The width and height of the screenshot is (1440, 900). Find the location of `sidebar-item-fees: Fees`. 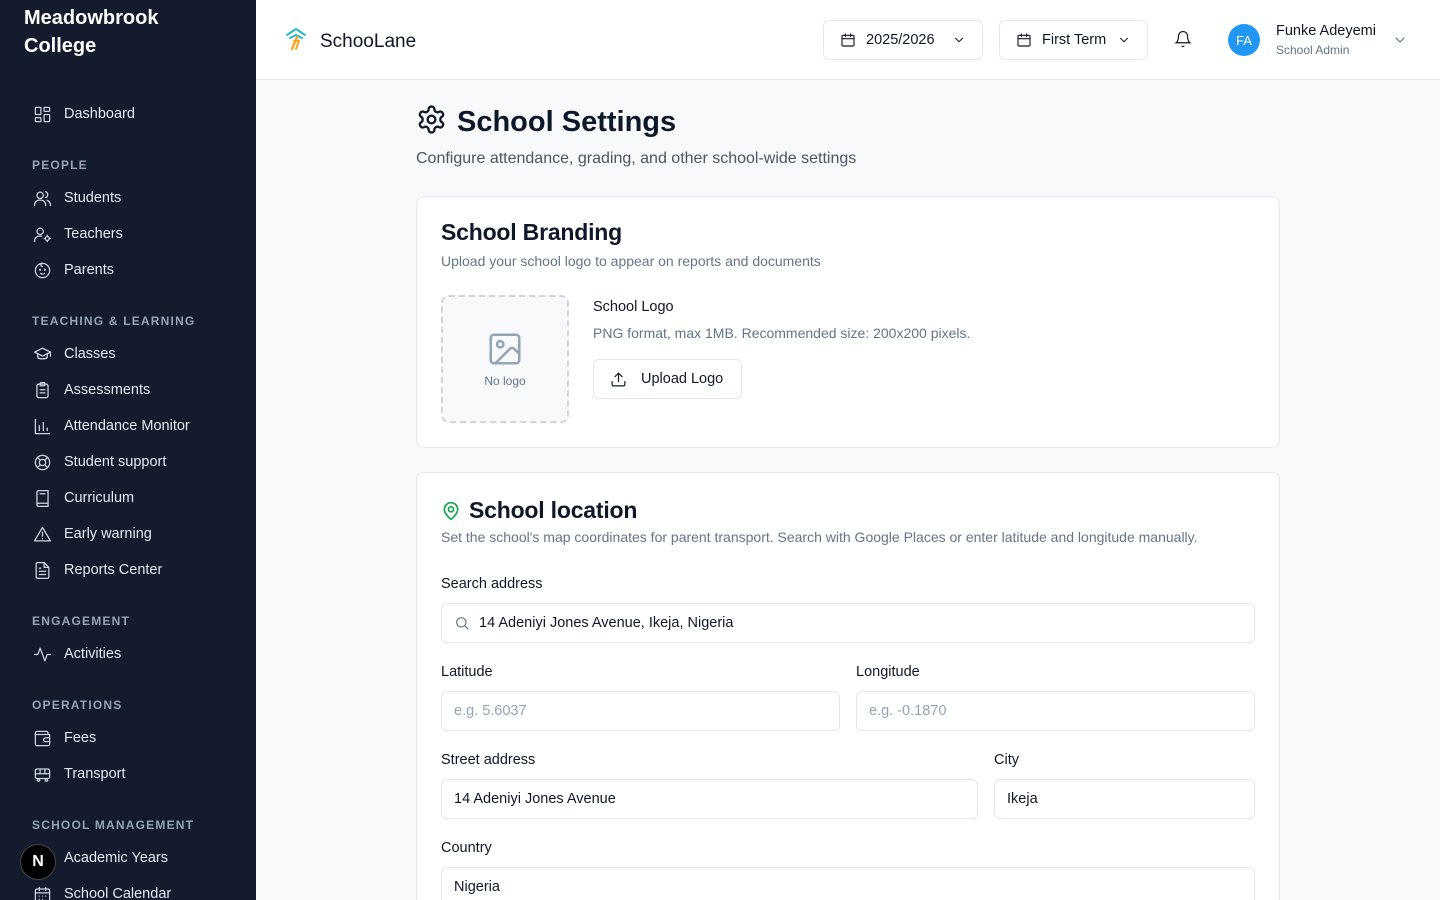

sidebar-item-fees: Fees is located at coordinates (128, 738).